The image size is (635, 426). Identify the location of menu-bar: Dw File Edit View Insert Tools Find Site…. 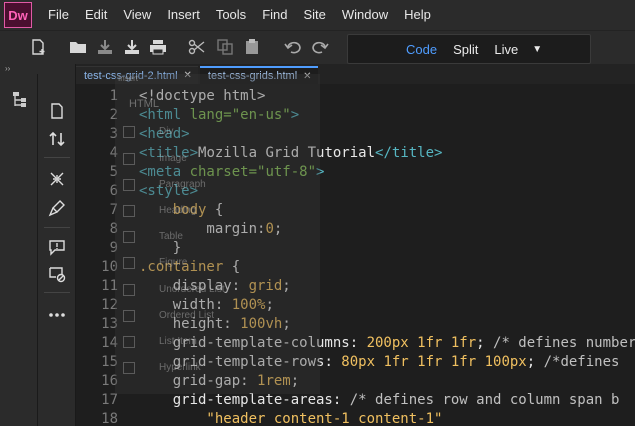
(317, 15).